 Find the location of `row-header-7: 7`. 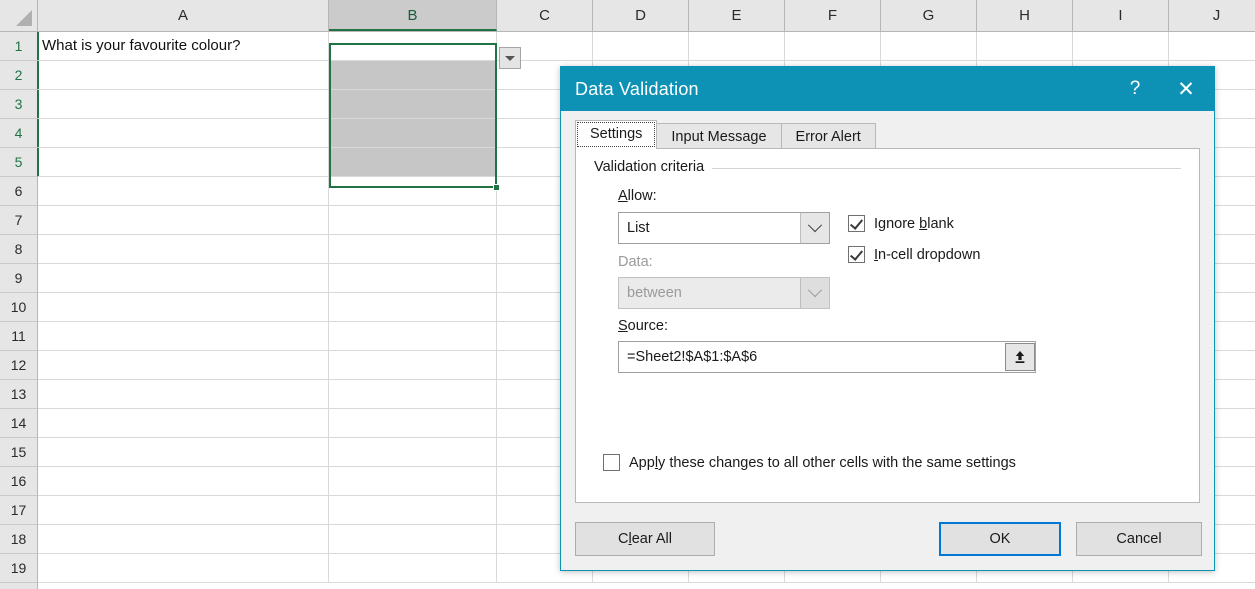

row-header-7: 7 is located at coordinates (18, 220).